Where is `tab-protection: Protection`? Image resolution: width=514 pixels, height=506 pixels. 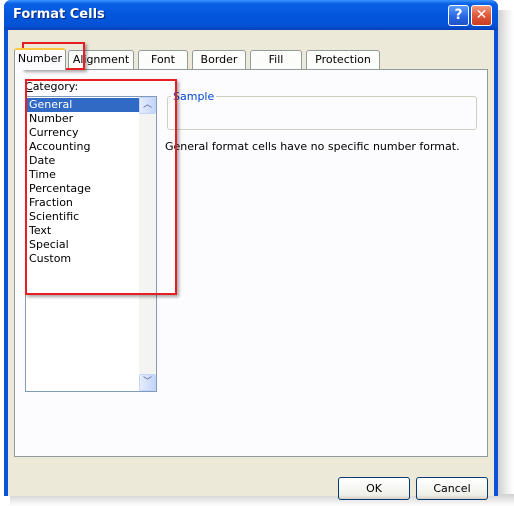 tab-protection: Protection is located at coordinates (343, 59).